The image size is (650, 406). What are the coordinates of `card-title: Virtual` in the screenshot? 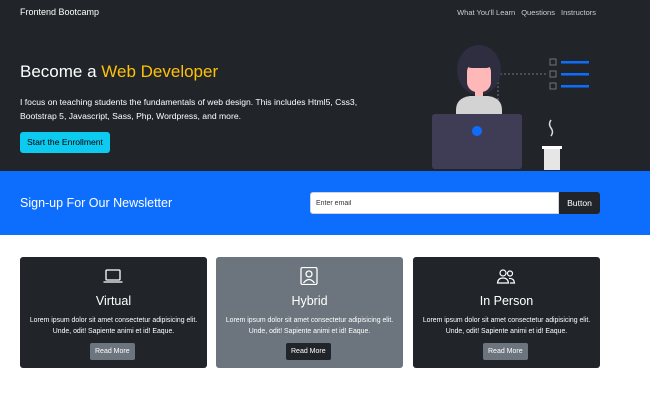 It's located at (113, 301).